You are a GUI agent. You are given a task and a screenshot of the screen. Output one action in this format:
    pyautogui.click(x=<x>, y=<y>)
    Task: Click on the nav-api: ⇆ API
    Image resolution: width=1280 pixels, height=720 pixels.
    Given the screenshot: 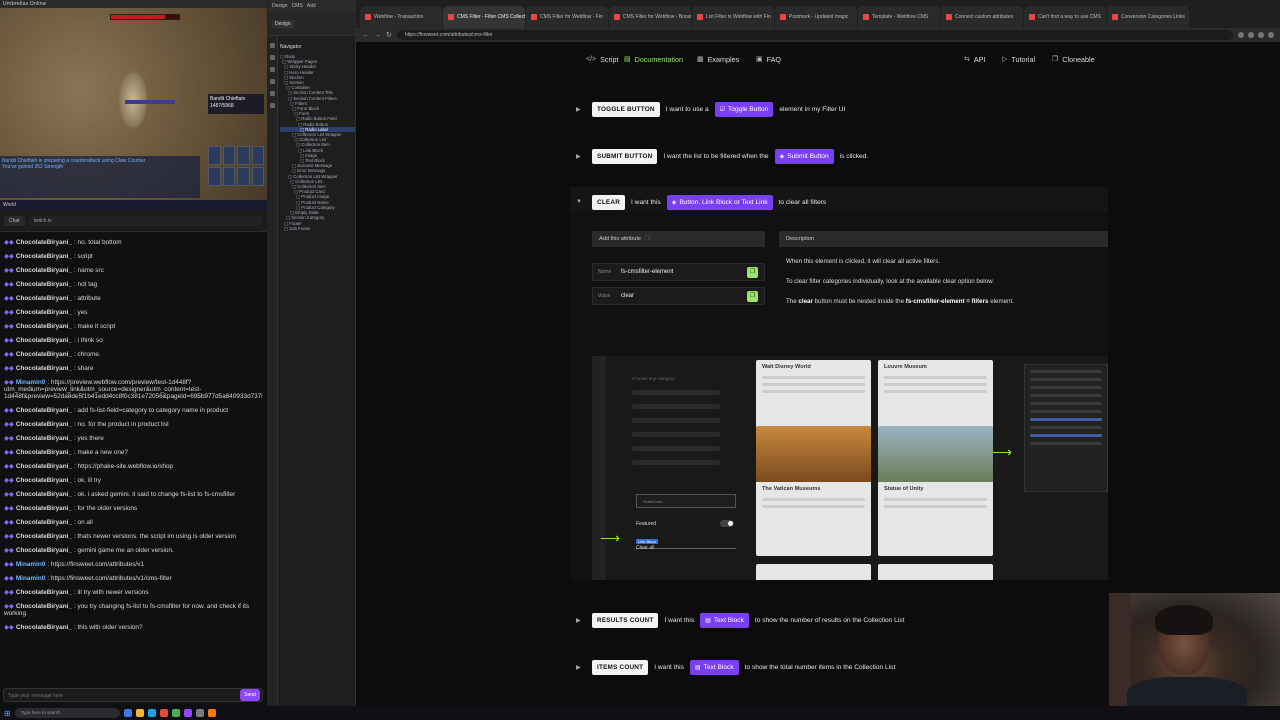 What is the action you would take?
    pyautogui.click(x=974, y=59)
    